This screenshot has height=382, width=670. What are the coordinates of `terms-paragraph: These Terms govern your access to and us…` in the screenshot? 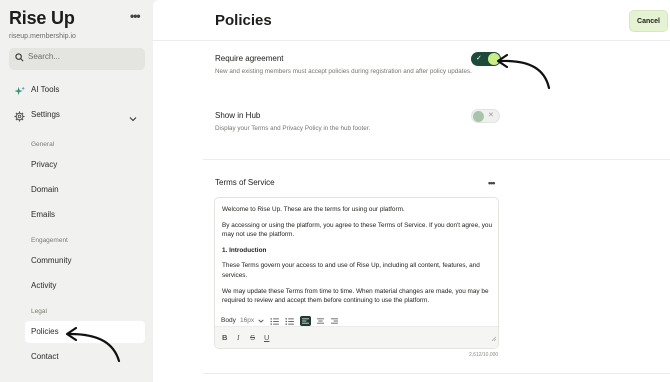 It's located at (351, 270).